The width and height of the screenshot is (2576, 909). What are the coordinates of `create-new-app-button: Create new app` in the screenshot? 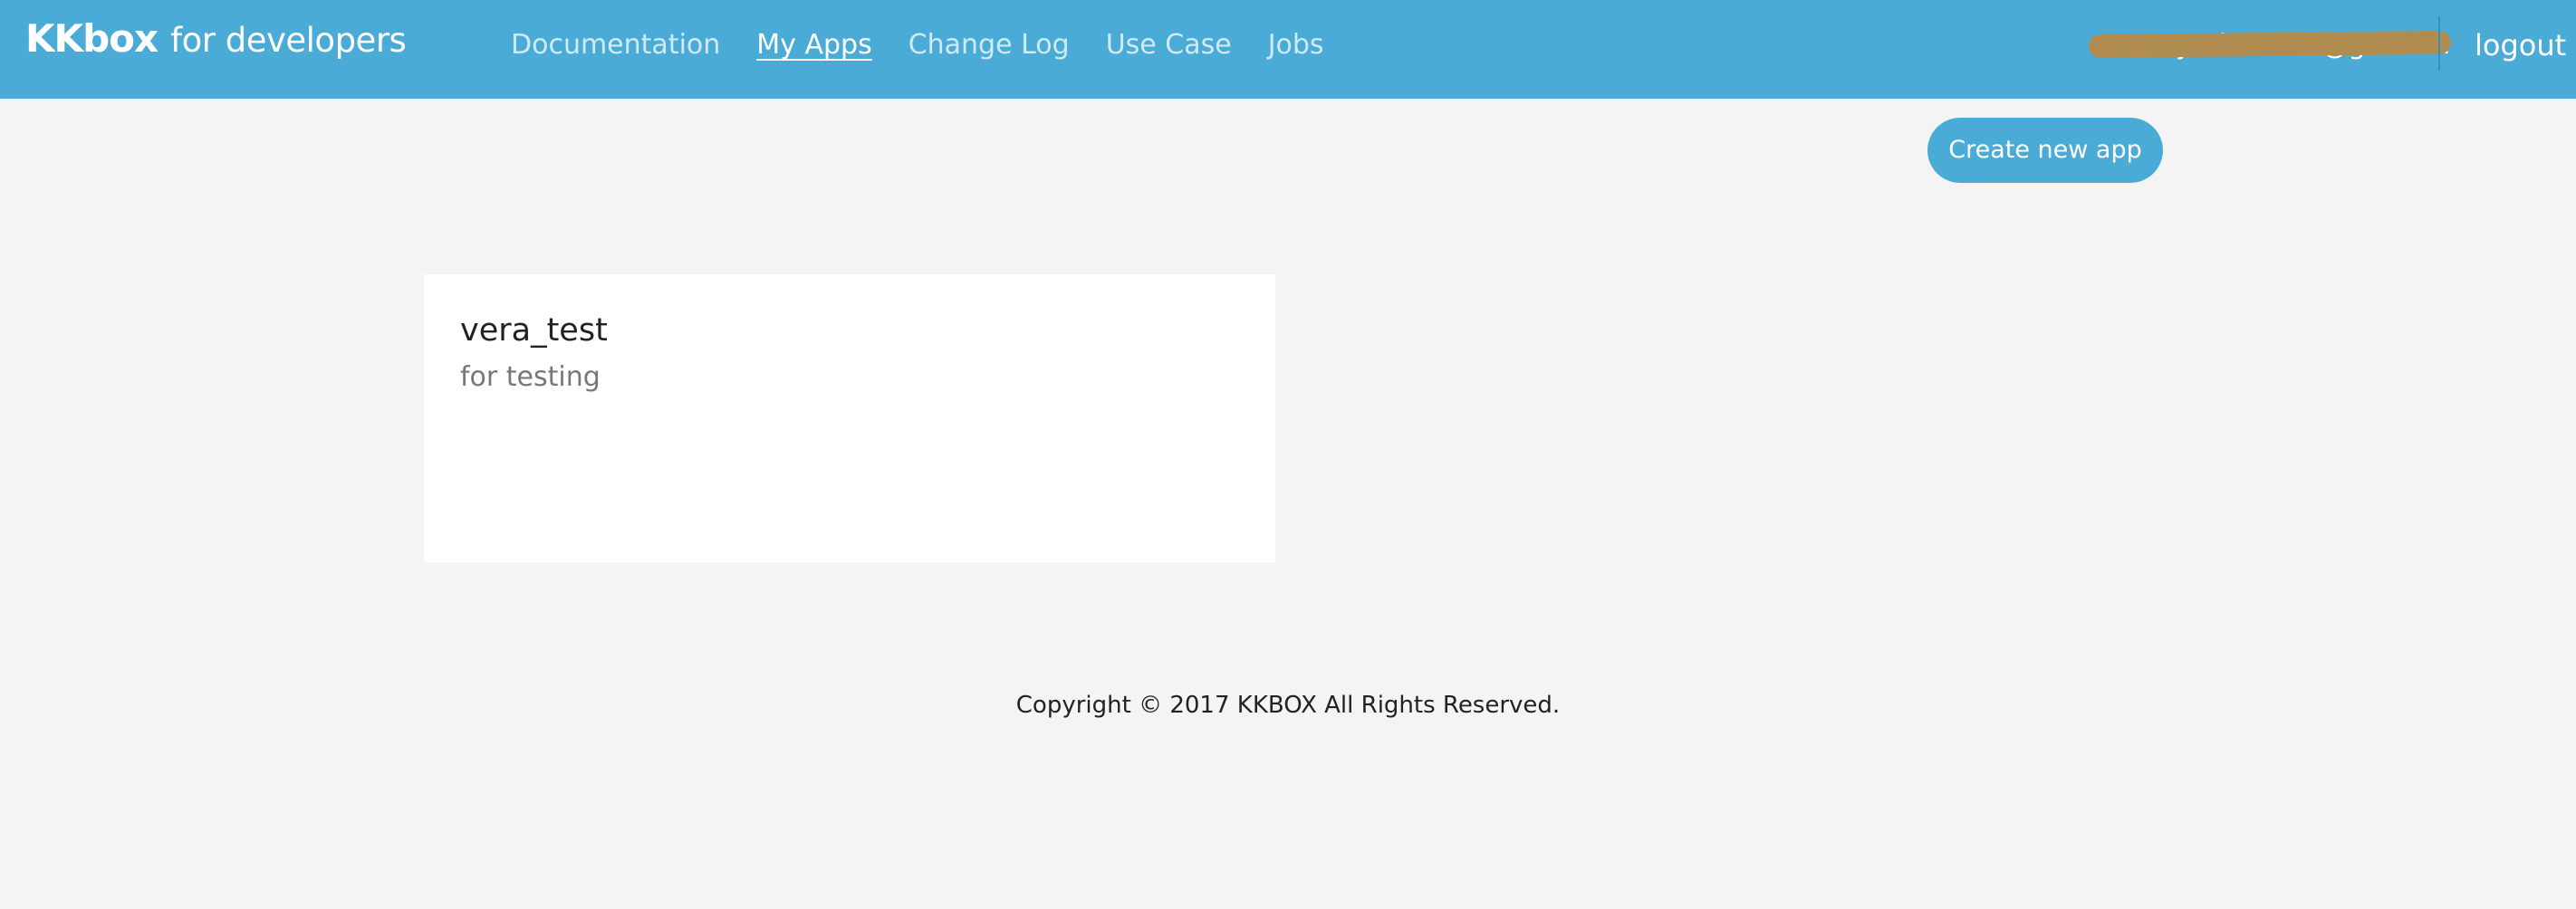 It's located at (2045, 150).